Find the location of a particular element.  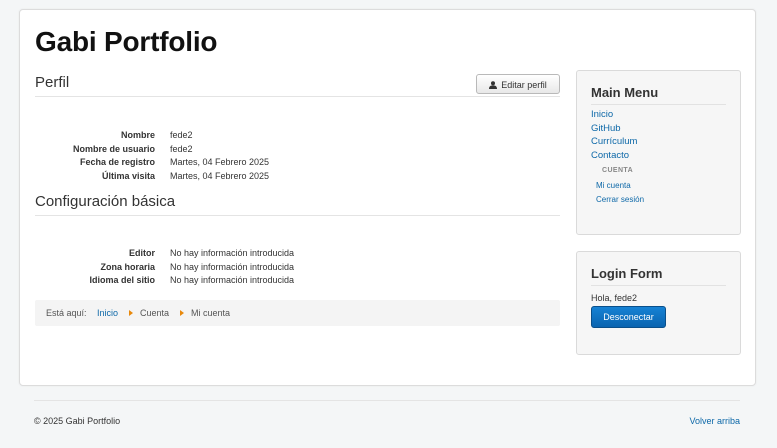

profile-heading: Perfil is located at coordinates (52, 82).